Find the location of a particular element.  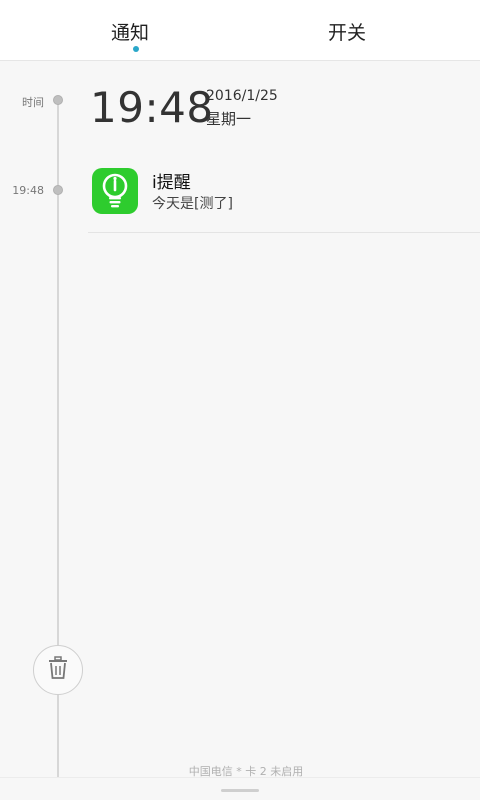

active-tab-indicator is located at coordinates (136, 49).